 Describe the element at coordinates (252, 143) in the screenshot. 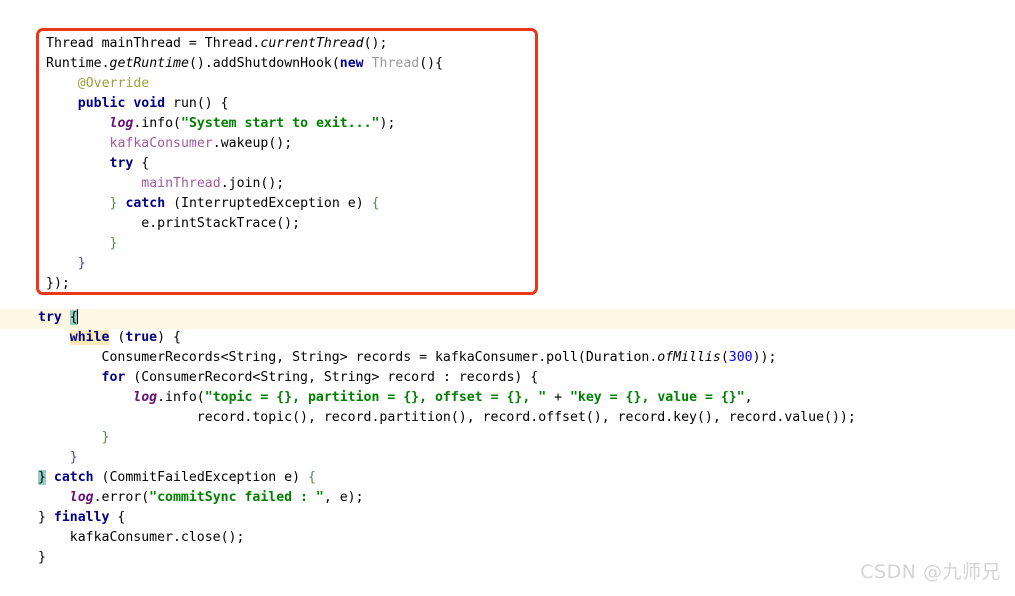

I see `code-token: .wakeup();` at that location.